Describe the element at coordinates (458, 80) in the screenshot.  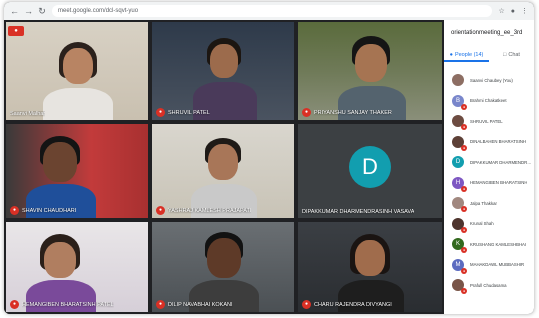
I see `avatar` at that location.